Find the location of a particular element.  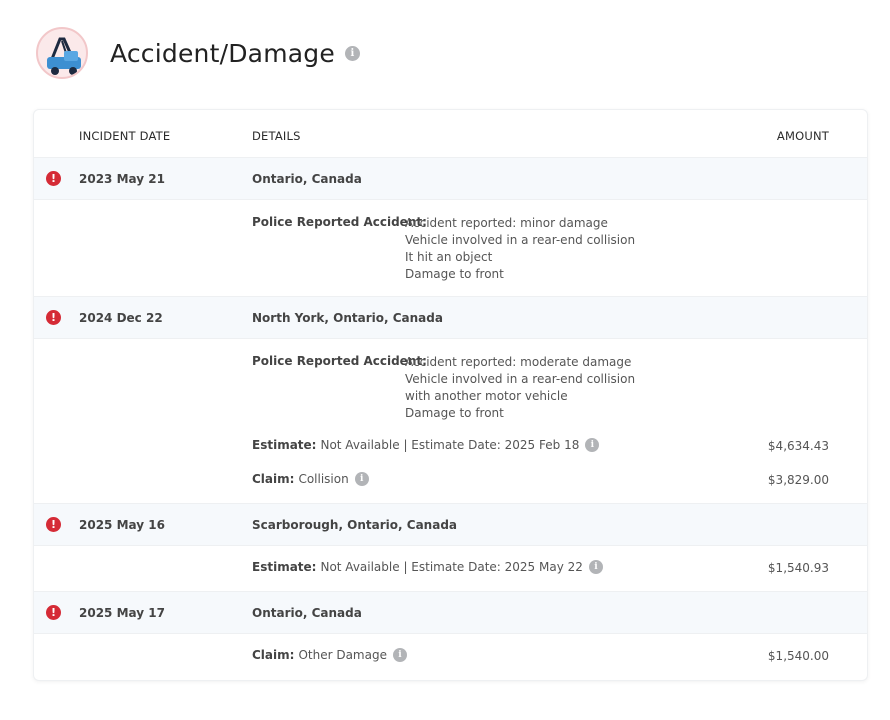

incident-date: 2025 May 16 is located at coordinates (122, 525).